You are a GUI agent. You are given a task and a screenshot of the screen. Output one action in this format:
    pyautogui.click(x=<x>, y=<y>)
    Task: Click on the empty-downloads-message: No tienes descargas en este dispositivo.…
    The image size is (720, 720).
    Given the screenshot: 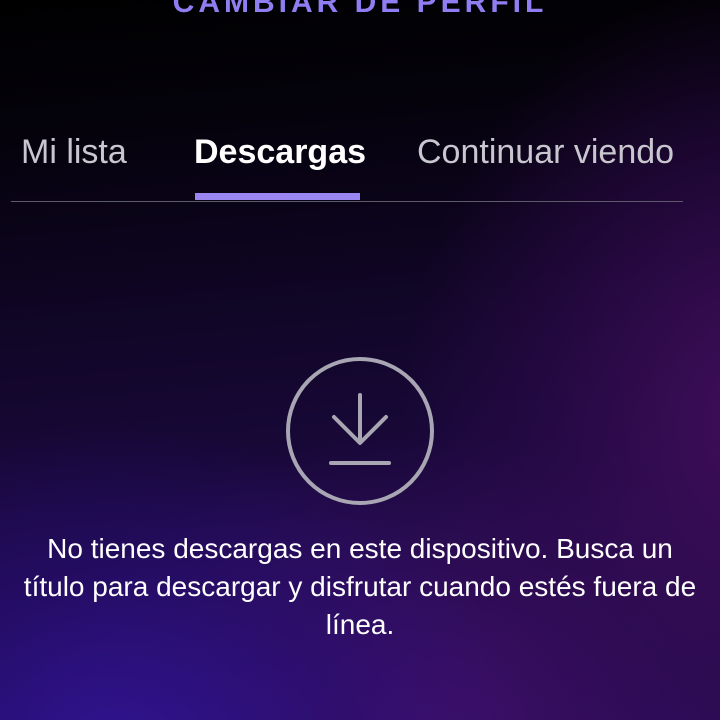 What is the action you would take?
    pyautogui.click(x=360, y=586)
    